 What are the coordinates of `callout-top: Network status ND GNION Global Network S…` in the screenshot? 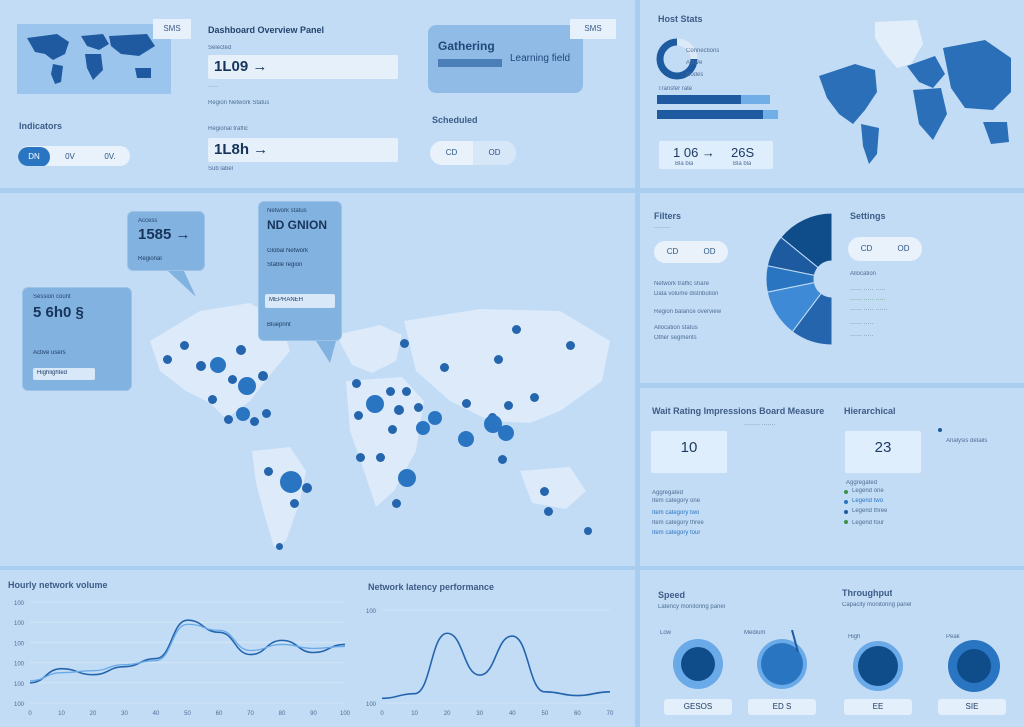 It's located at (300, 271).